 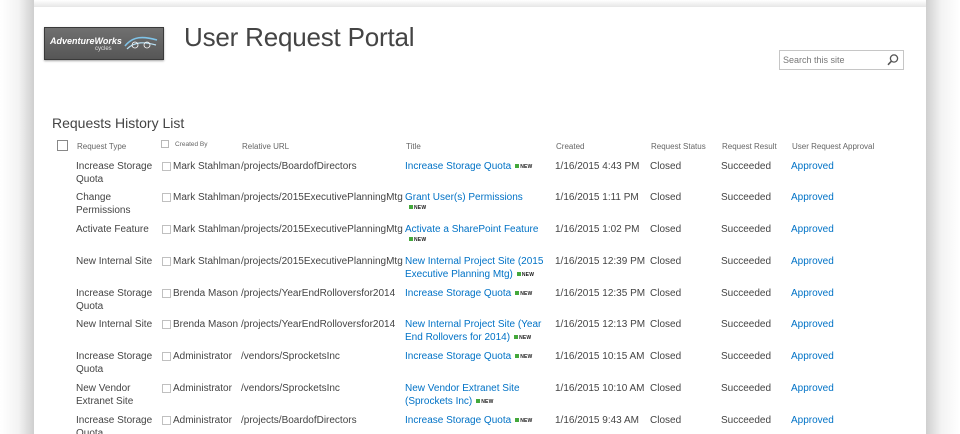 What do you see at coordinates (191, 144) in the screenshot?
I see `column-header-created-by: Created By` at bounding box center [191, 144].